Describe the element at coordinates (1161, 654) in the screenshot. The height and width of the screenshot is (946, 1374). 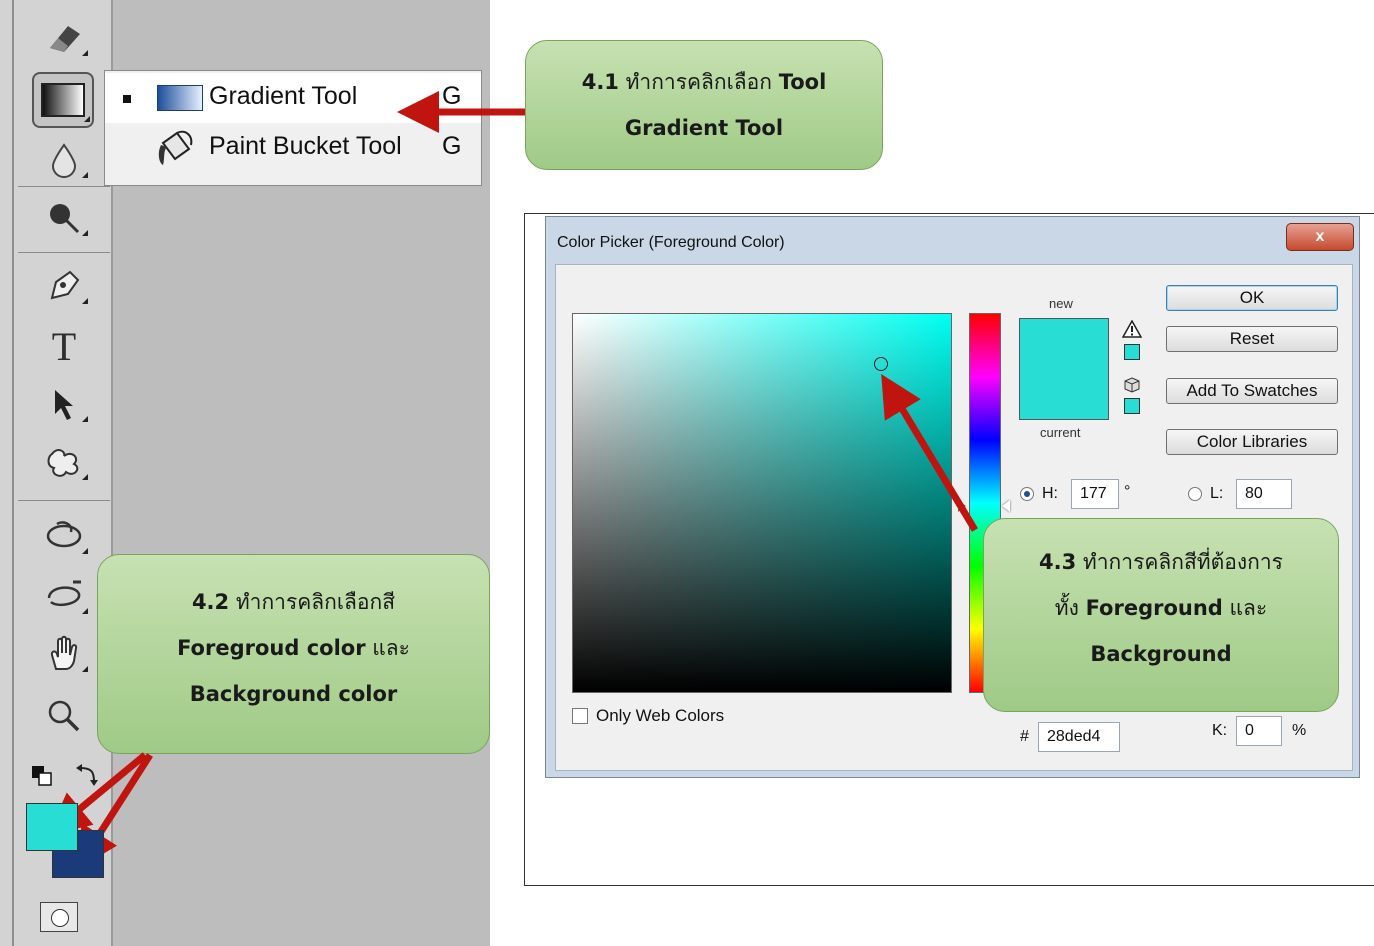
I see `callout-text-bold: Background` at that location.